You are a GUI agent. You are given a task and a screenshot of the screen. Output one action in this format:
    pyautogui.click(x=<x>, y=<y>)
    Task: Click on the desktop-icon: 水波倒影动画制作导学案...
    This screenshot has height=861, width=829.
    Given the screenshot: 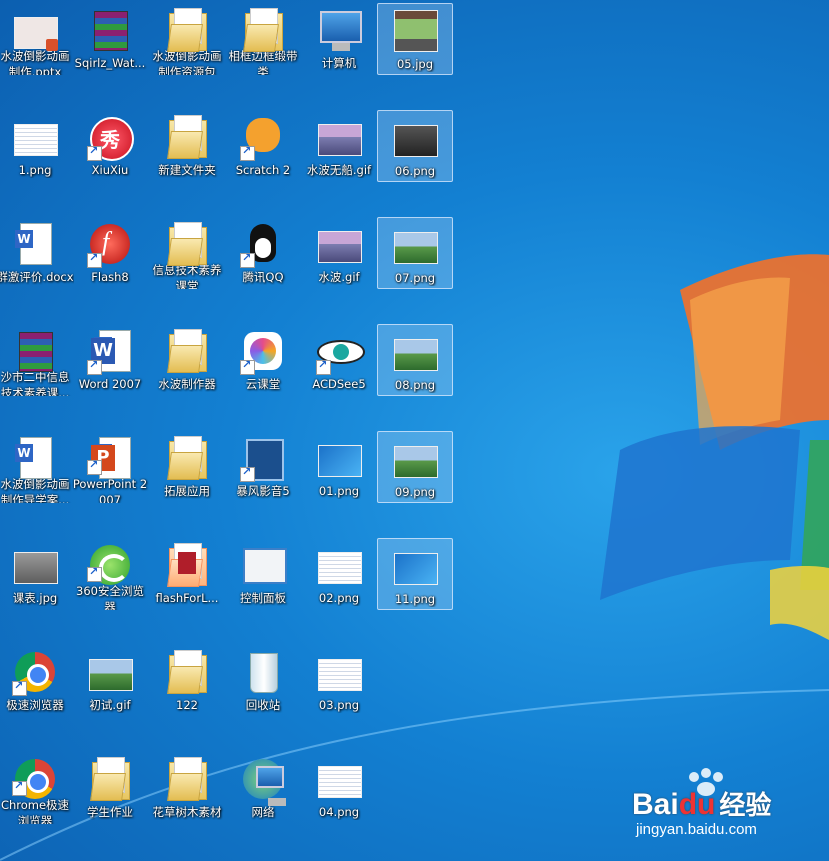 What is the action you would take?
    pyautogui.click(x=36, y=467)
    